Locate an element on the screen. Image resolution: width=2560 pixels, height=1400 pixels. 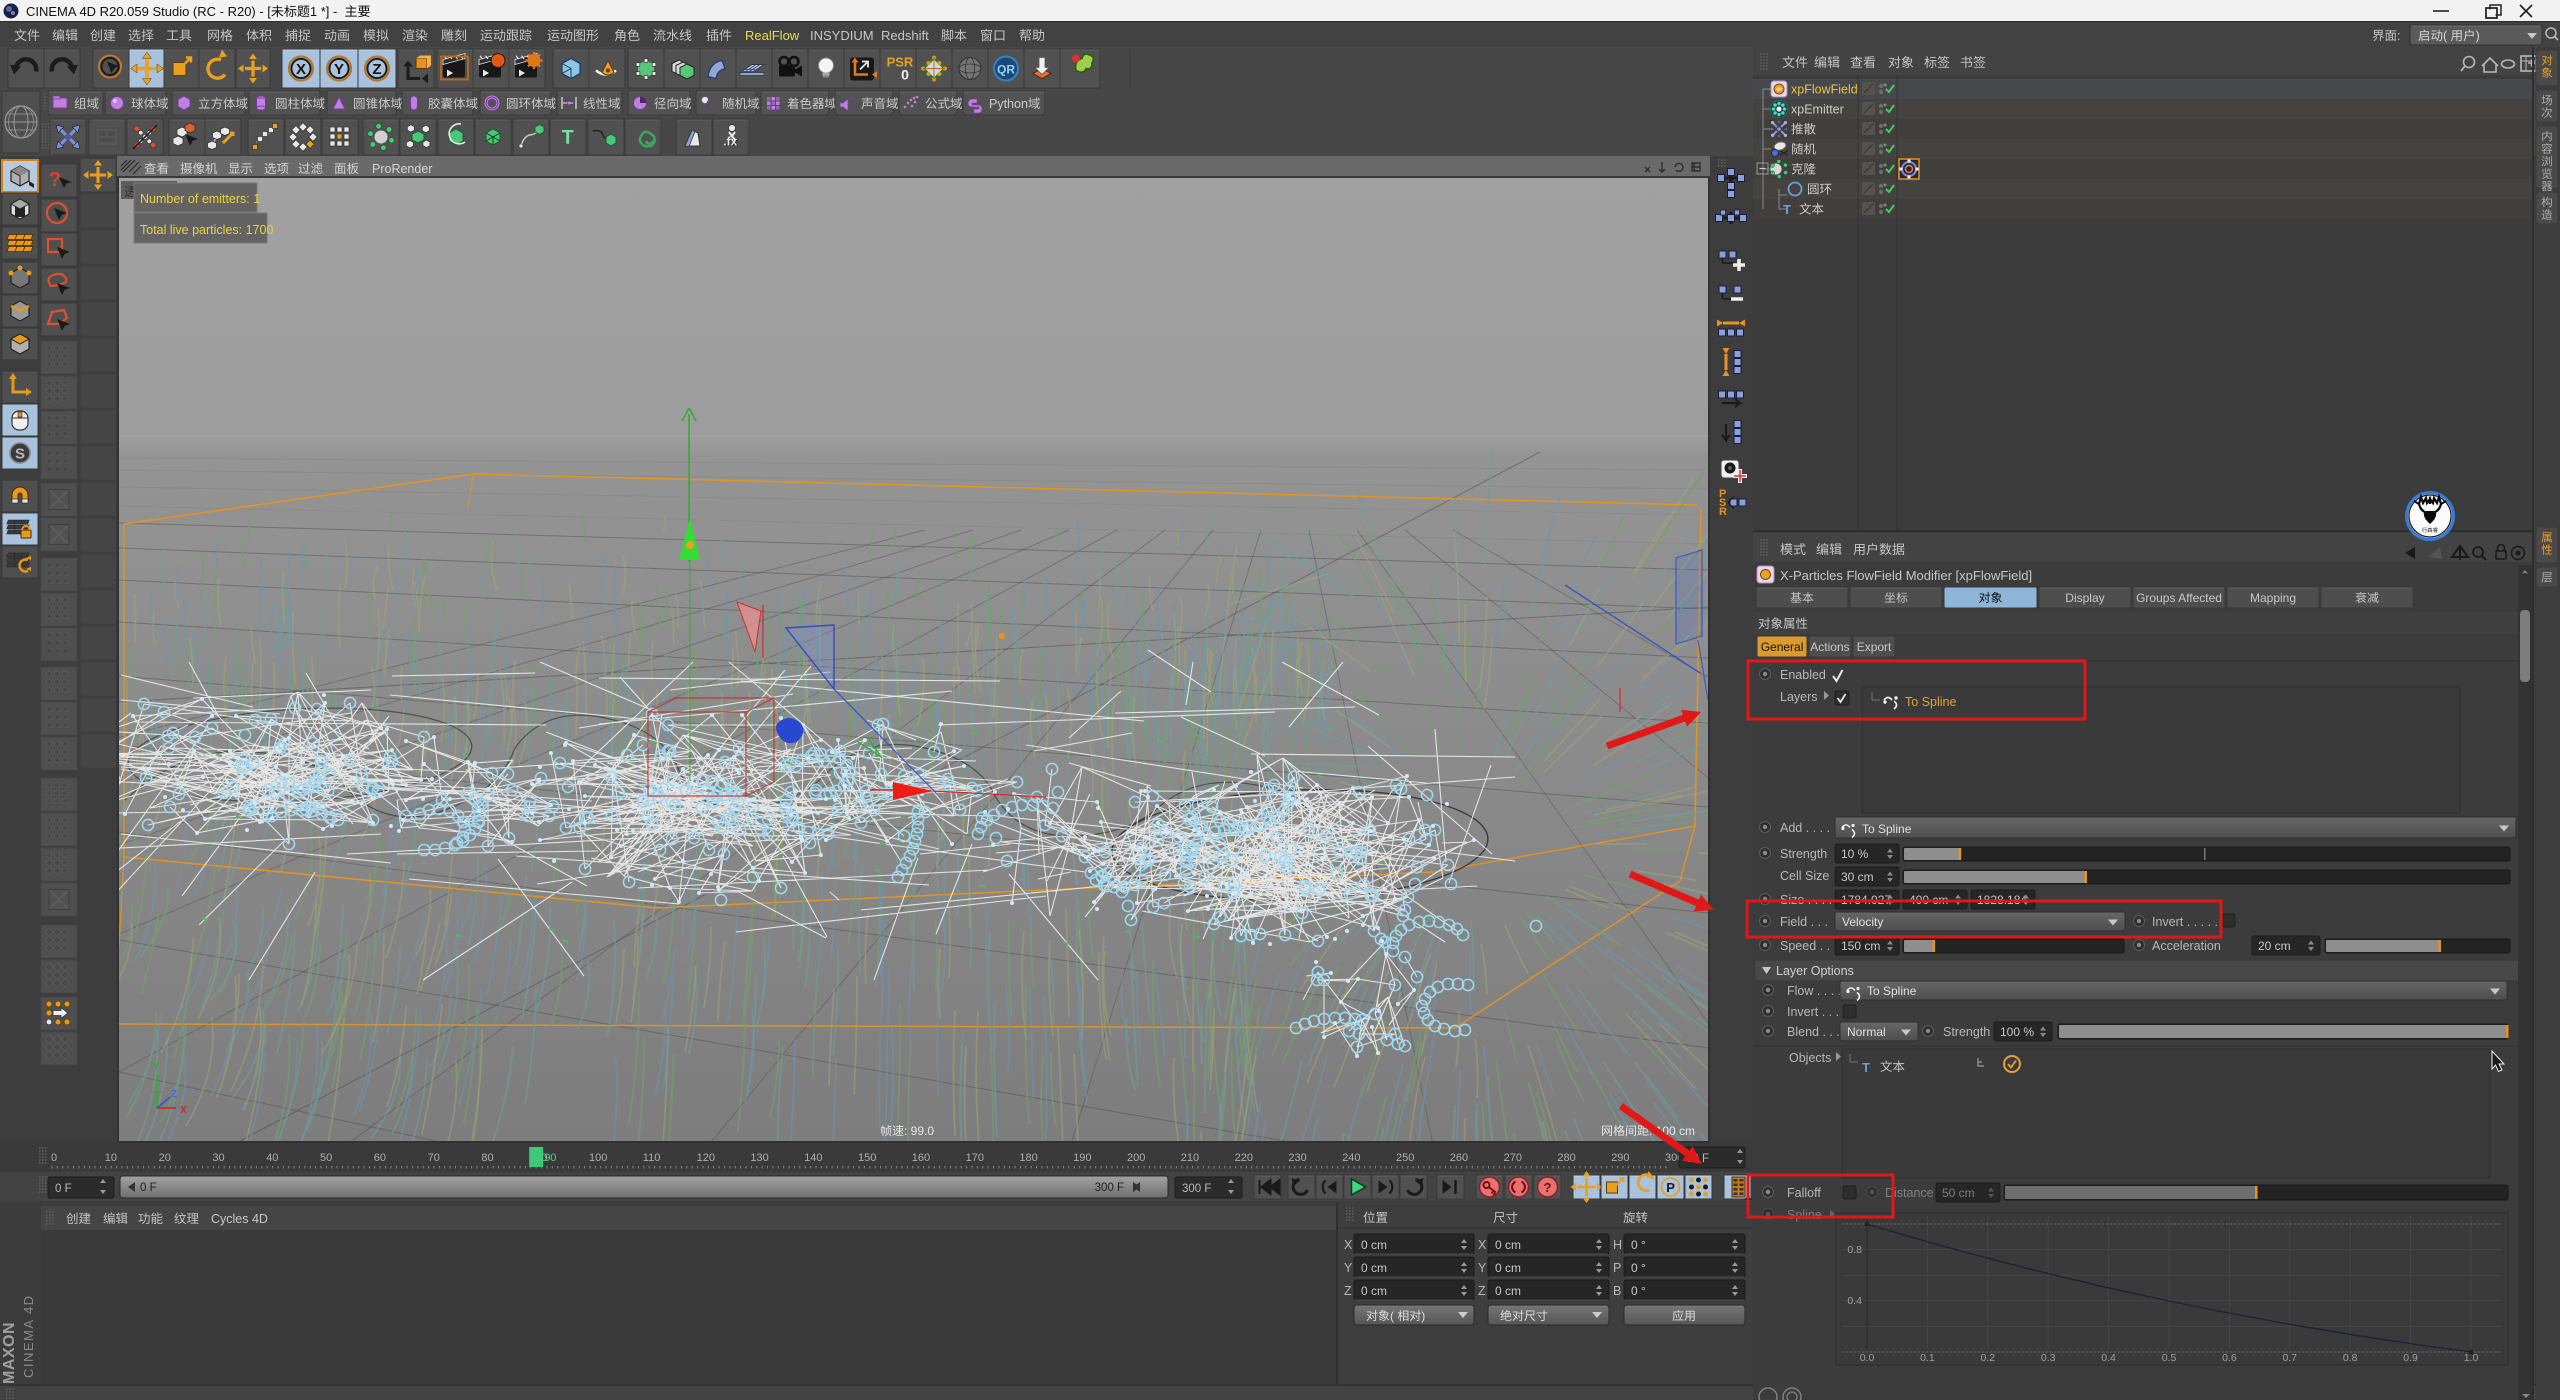
svg-text: 0.1 is located at coordinates (1927, 1358).